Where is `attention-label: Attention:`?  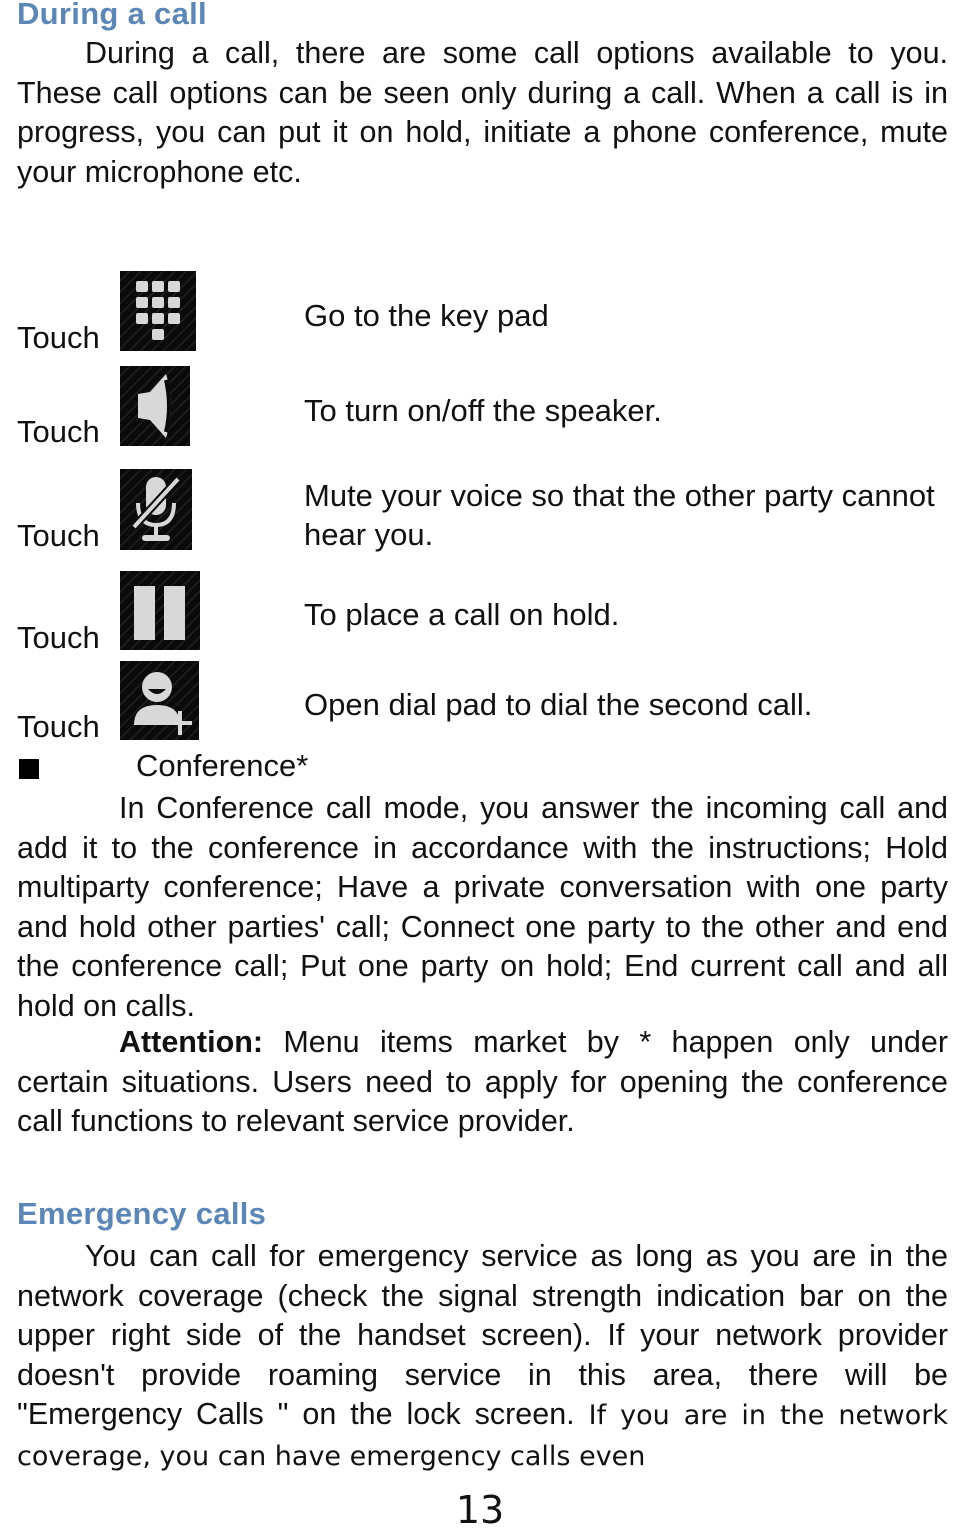 attention-label: Attention: is located at coordinates (191, 1042).